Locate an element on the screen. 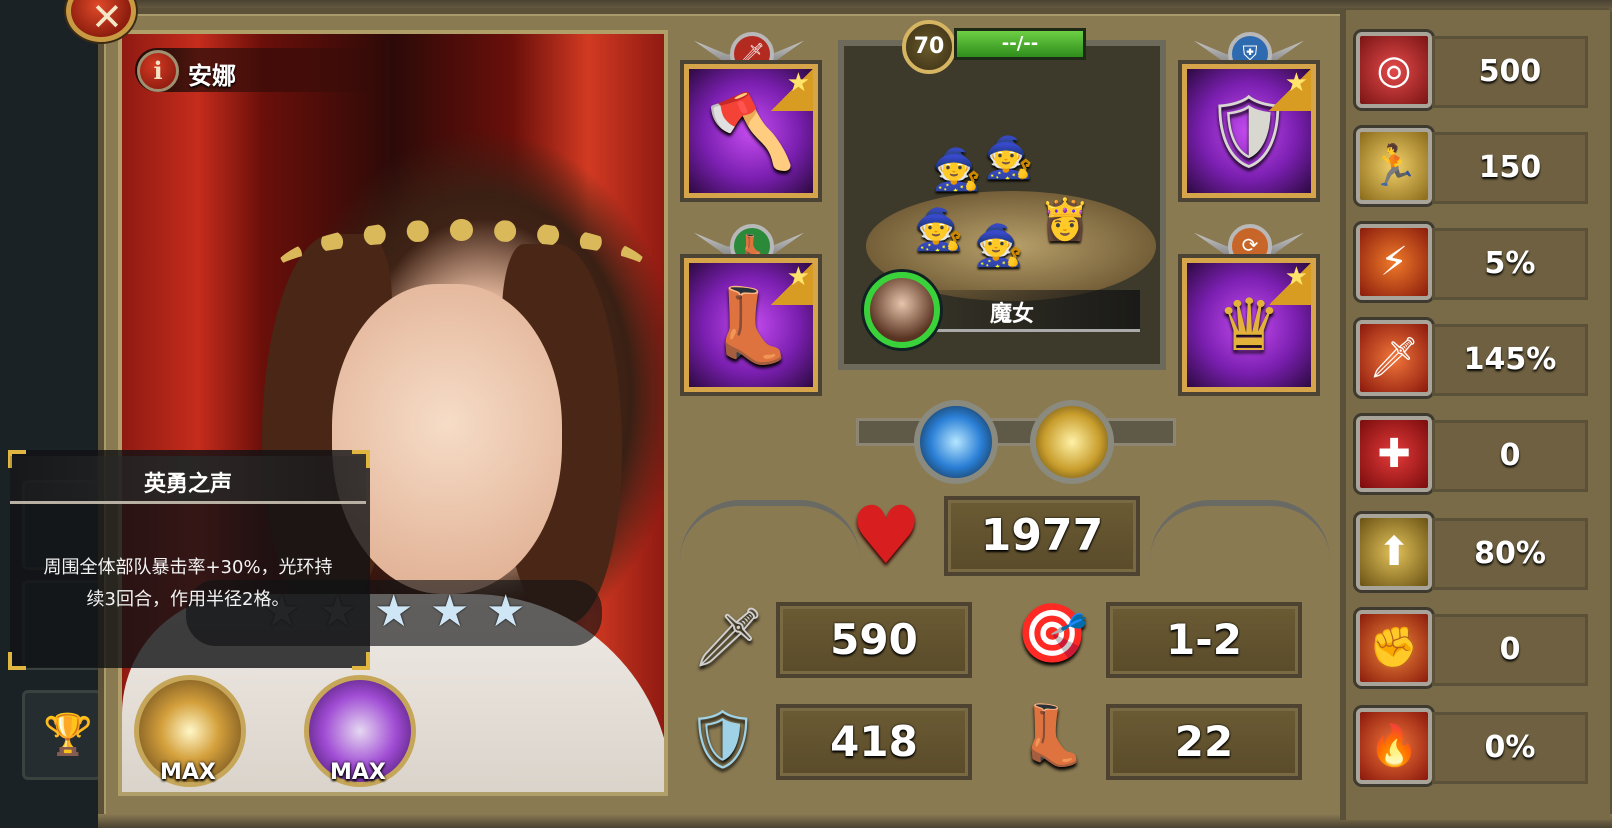 The width and height of the screenshot is (1612, 828). move-value: 22 is located at coordinates (1204, 742).